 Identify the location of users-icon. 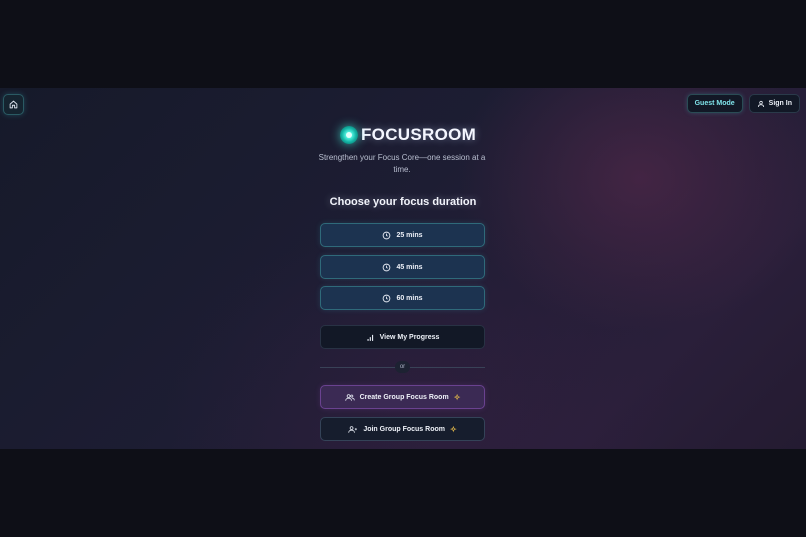
(349, 397).